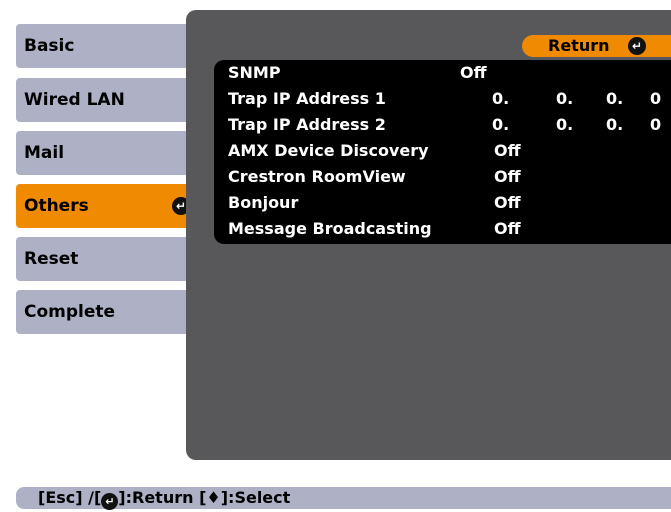 This screenshot has width=671, height=512. What do you see at coordinates (204, 497) in the screenshot?
I see `status-text: ]:Return [♦]:Select` at bounding box center [204, 497].